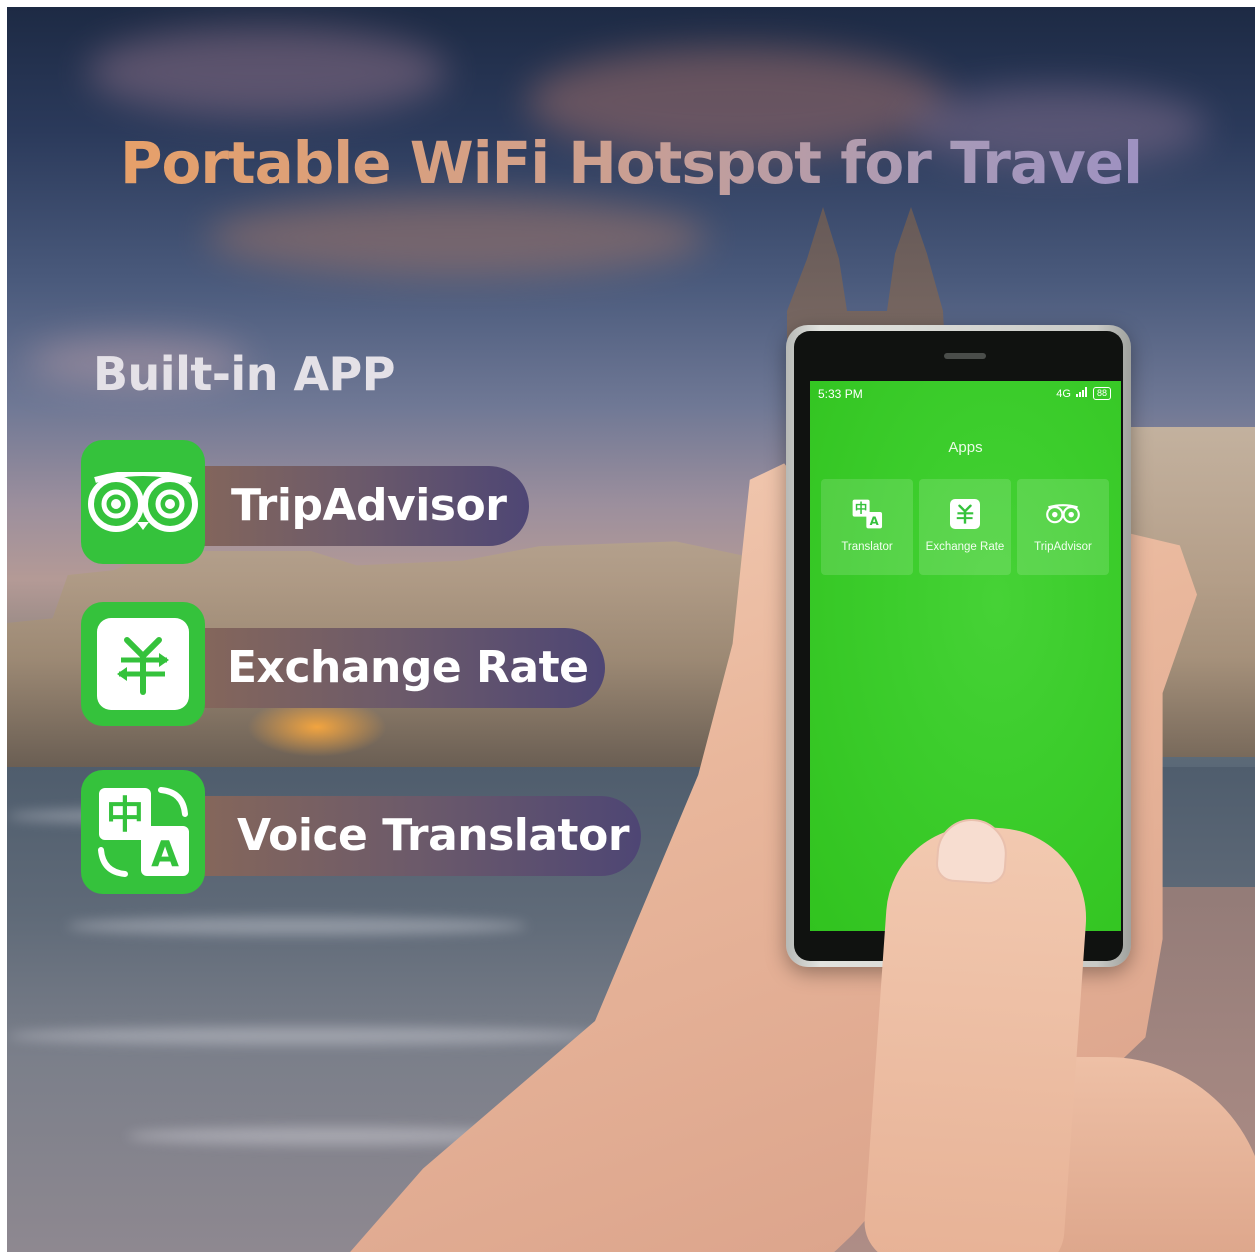 The image size is (1257, 1254). I want to click on signal-icon, so click(1081, 393).